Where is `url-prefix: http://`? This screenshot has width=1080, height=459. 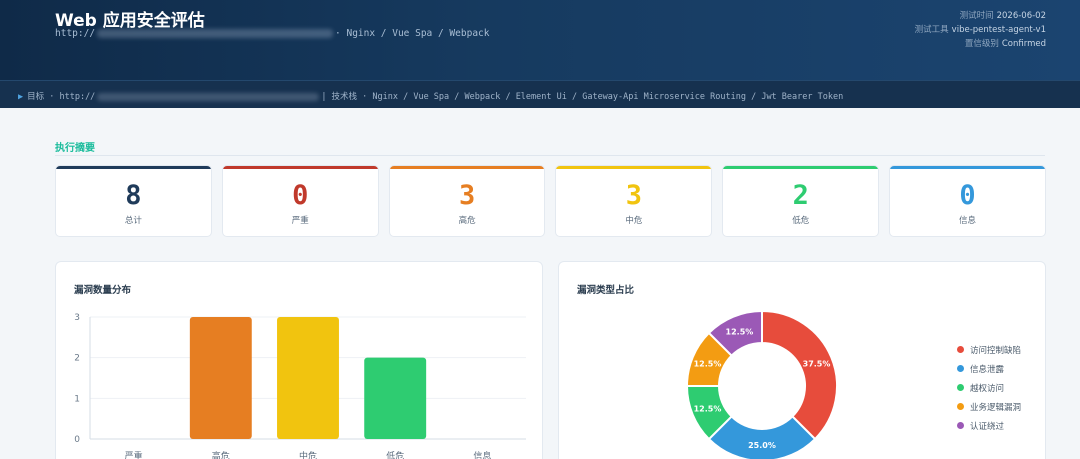
url-prefix: http:// is located at coordinates (75, 33).